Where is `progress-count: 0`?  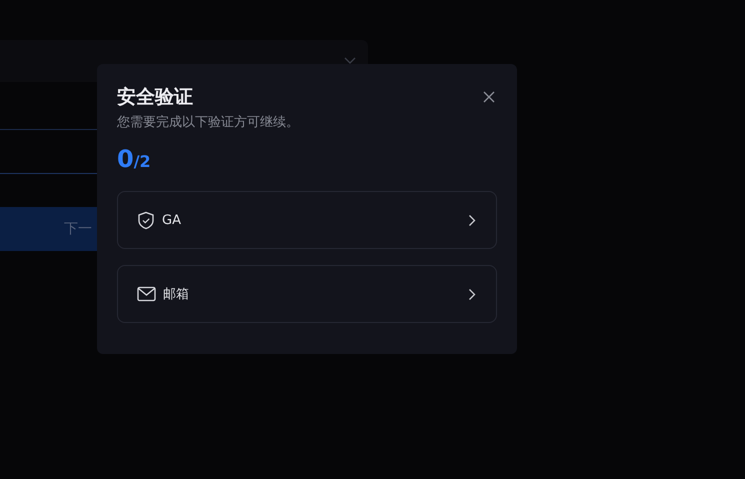 progress-count: 0 is located at coordinates (125, 159).